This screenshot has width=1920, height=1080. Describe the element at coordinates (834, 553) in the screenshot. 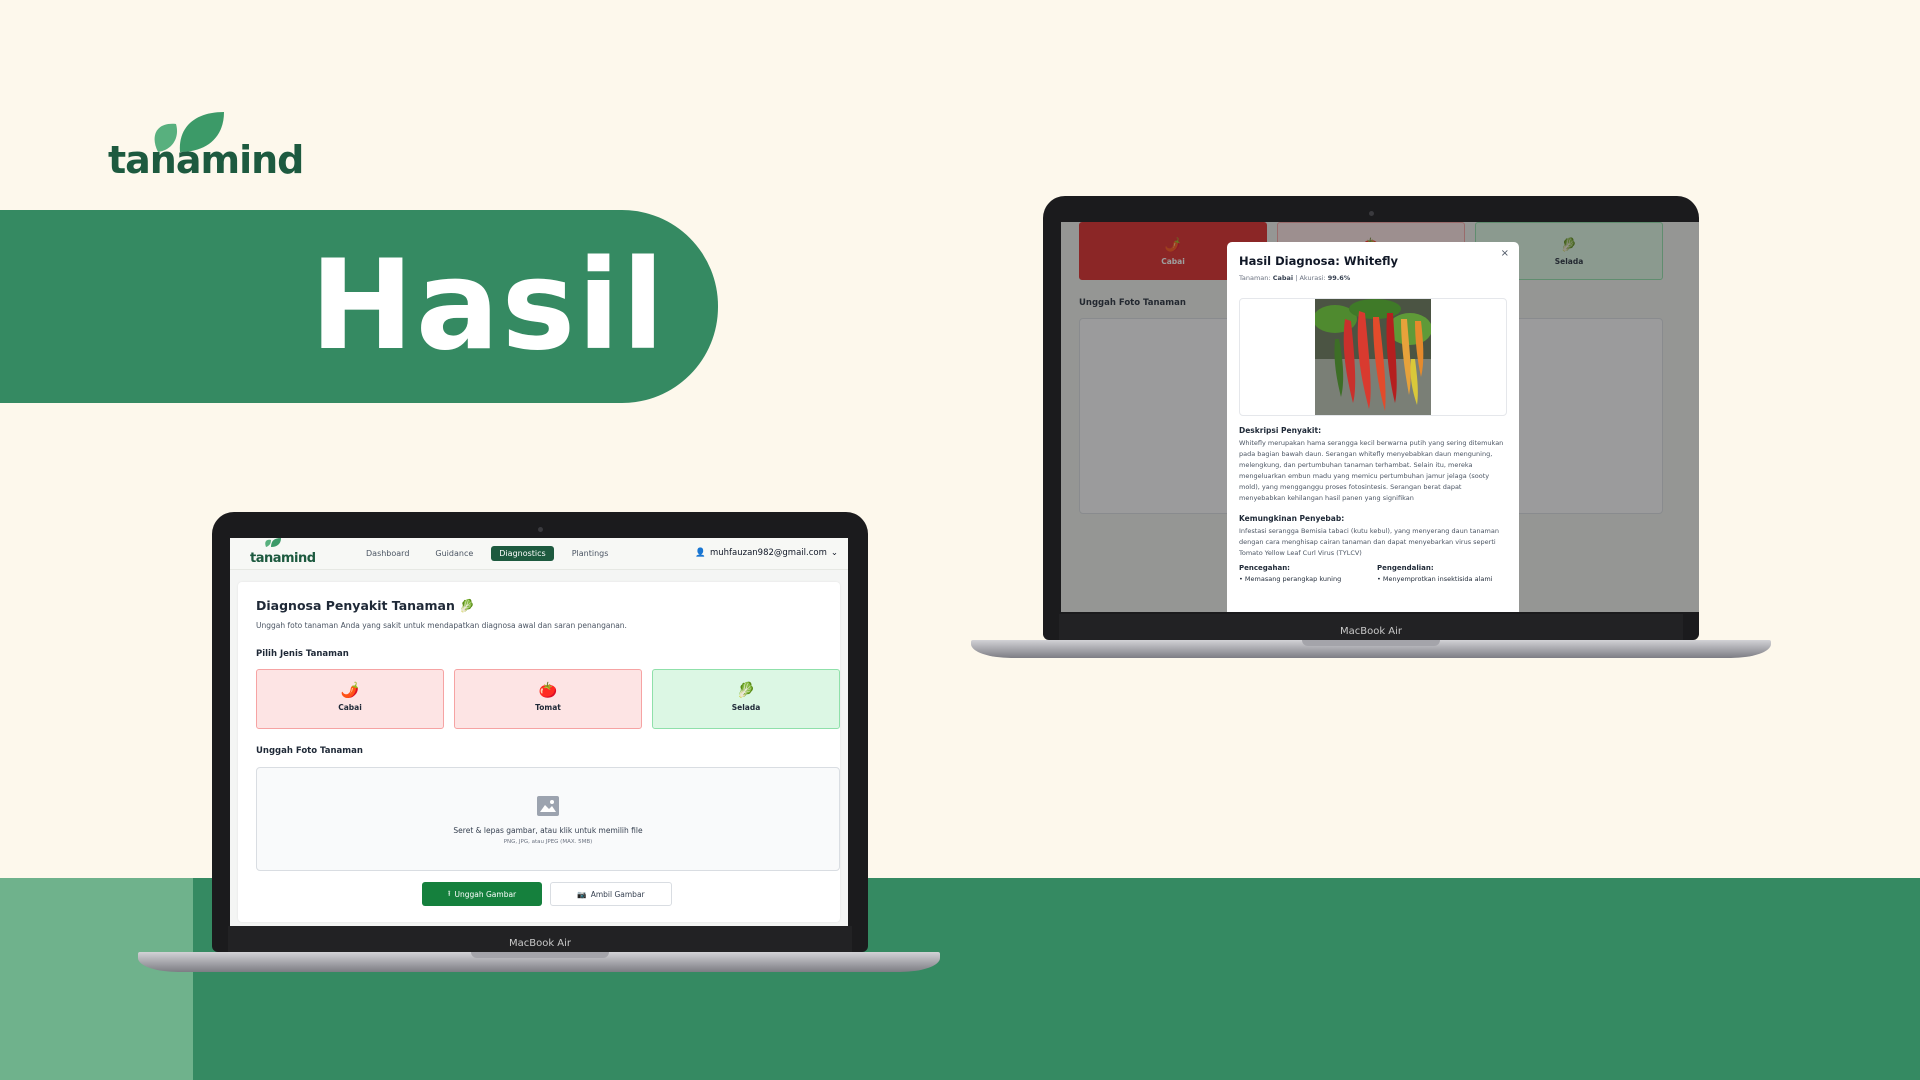

I see `chevron-down-icon: ⌄` at that location.